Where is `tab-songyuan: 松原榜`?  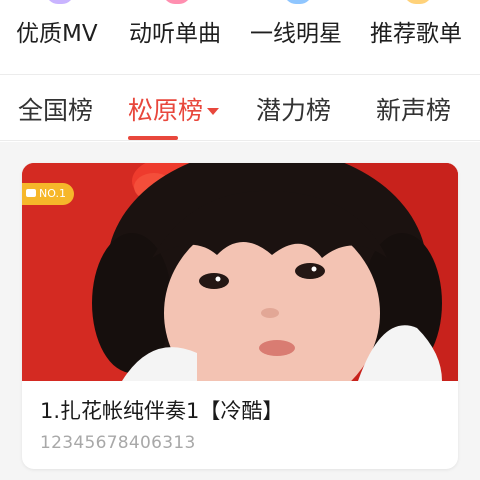 tab-songyuan: 松原榜 is located at coordinates (174, 116).